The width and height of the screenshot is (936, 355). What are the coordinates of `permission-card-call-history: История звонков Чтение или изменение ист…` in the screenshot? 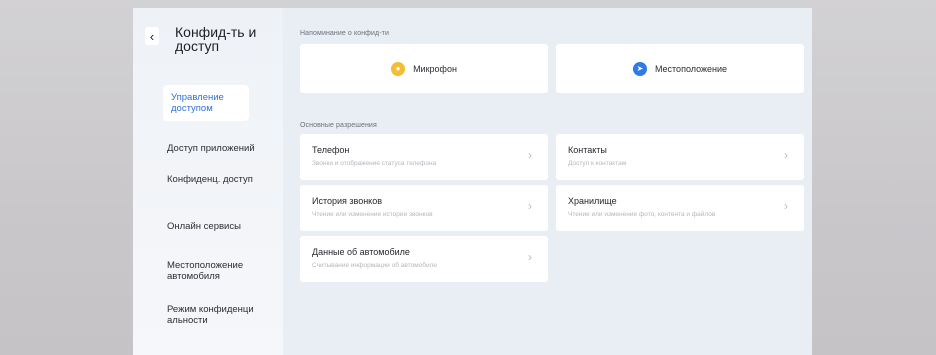 It's located at (424, 208).